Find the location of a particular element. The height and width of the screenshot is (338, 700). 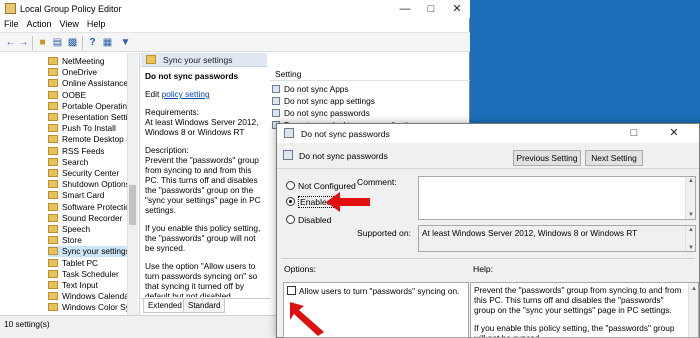

tree-item: Windows Color Sys is located at coordinates (91, 307).